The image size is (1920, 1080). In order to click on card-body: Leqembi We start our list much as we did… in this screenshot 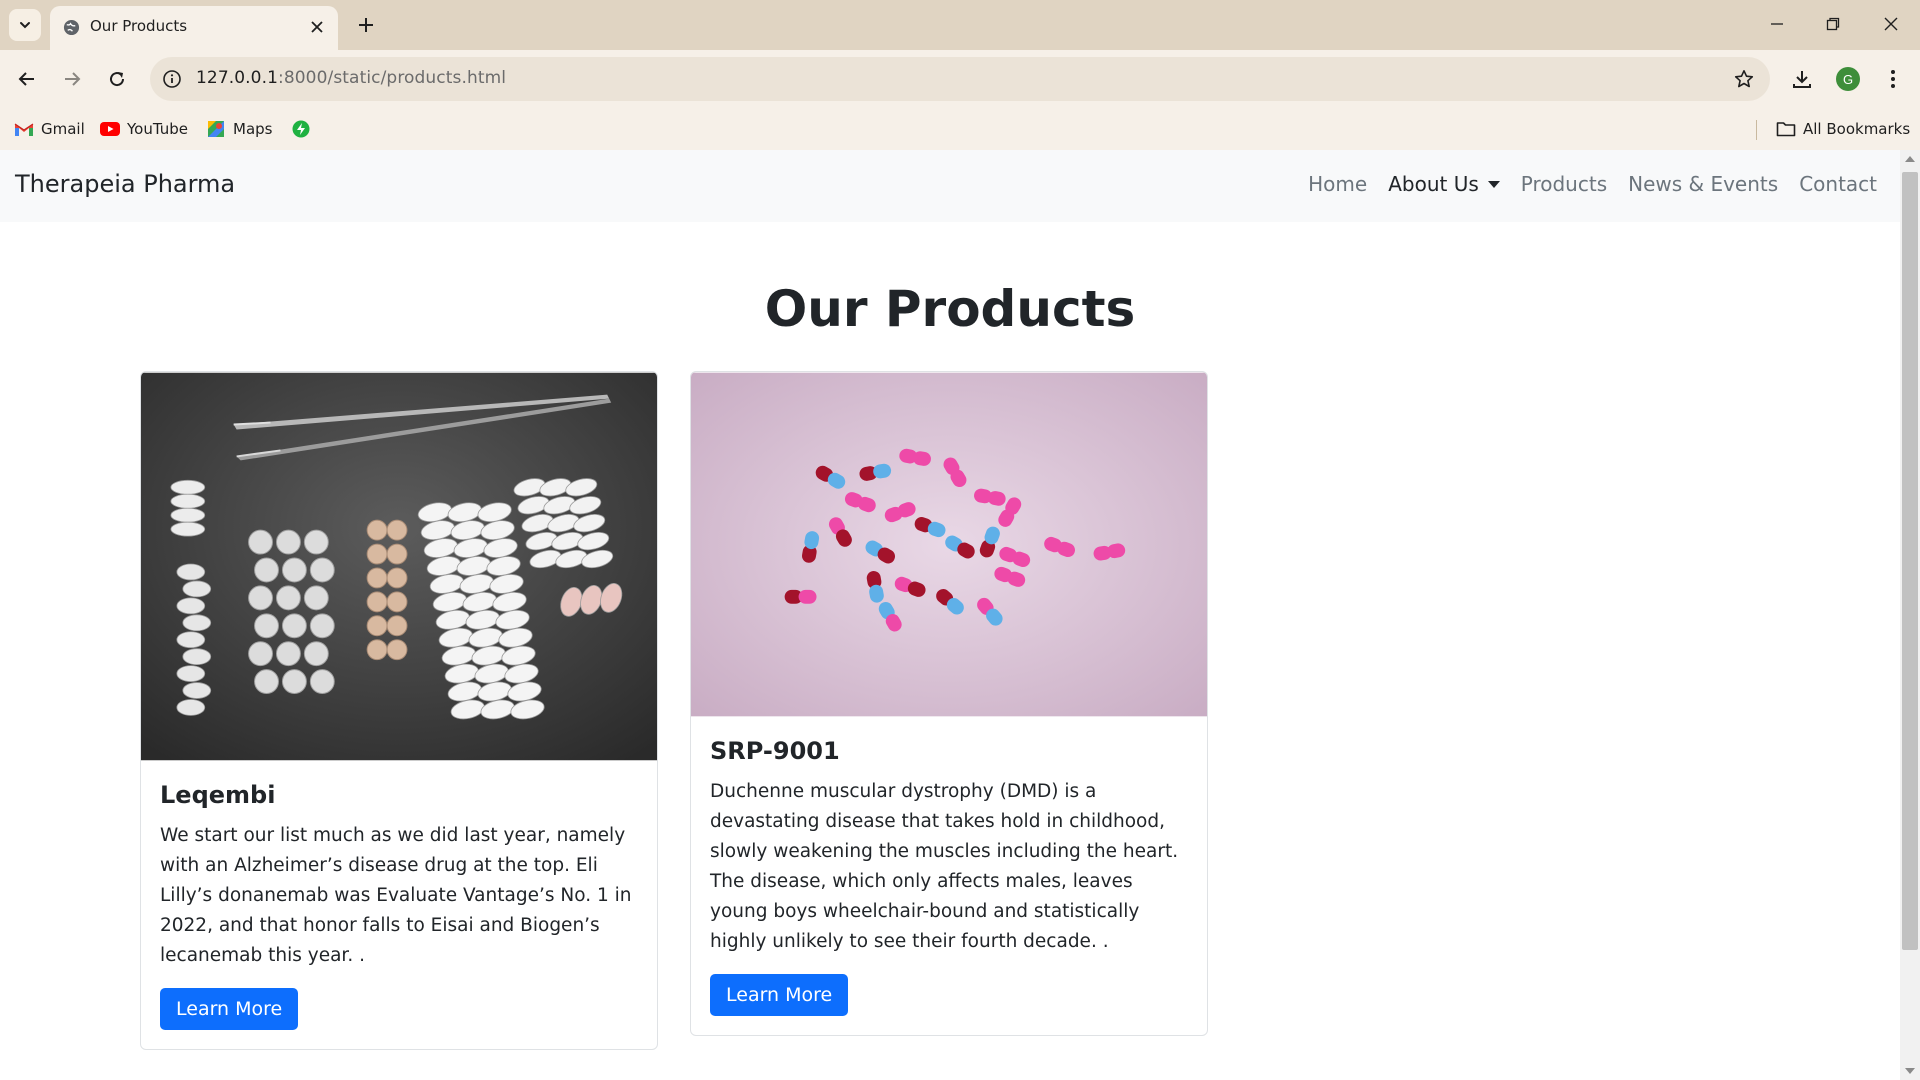, I will do `click(399, 905)`.